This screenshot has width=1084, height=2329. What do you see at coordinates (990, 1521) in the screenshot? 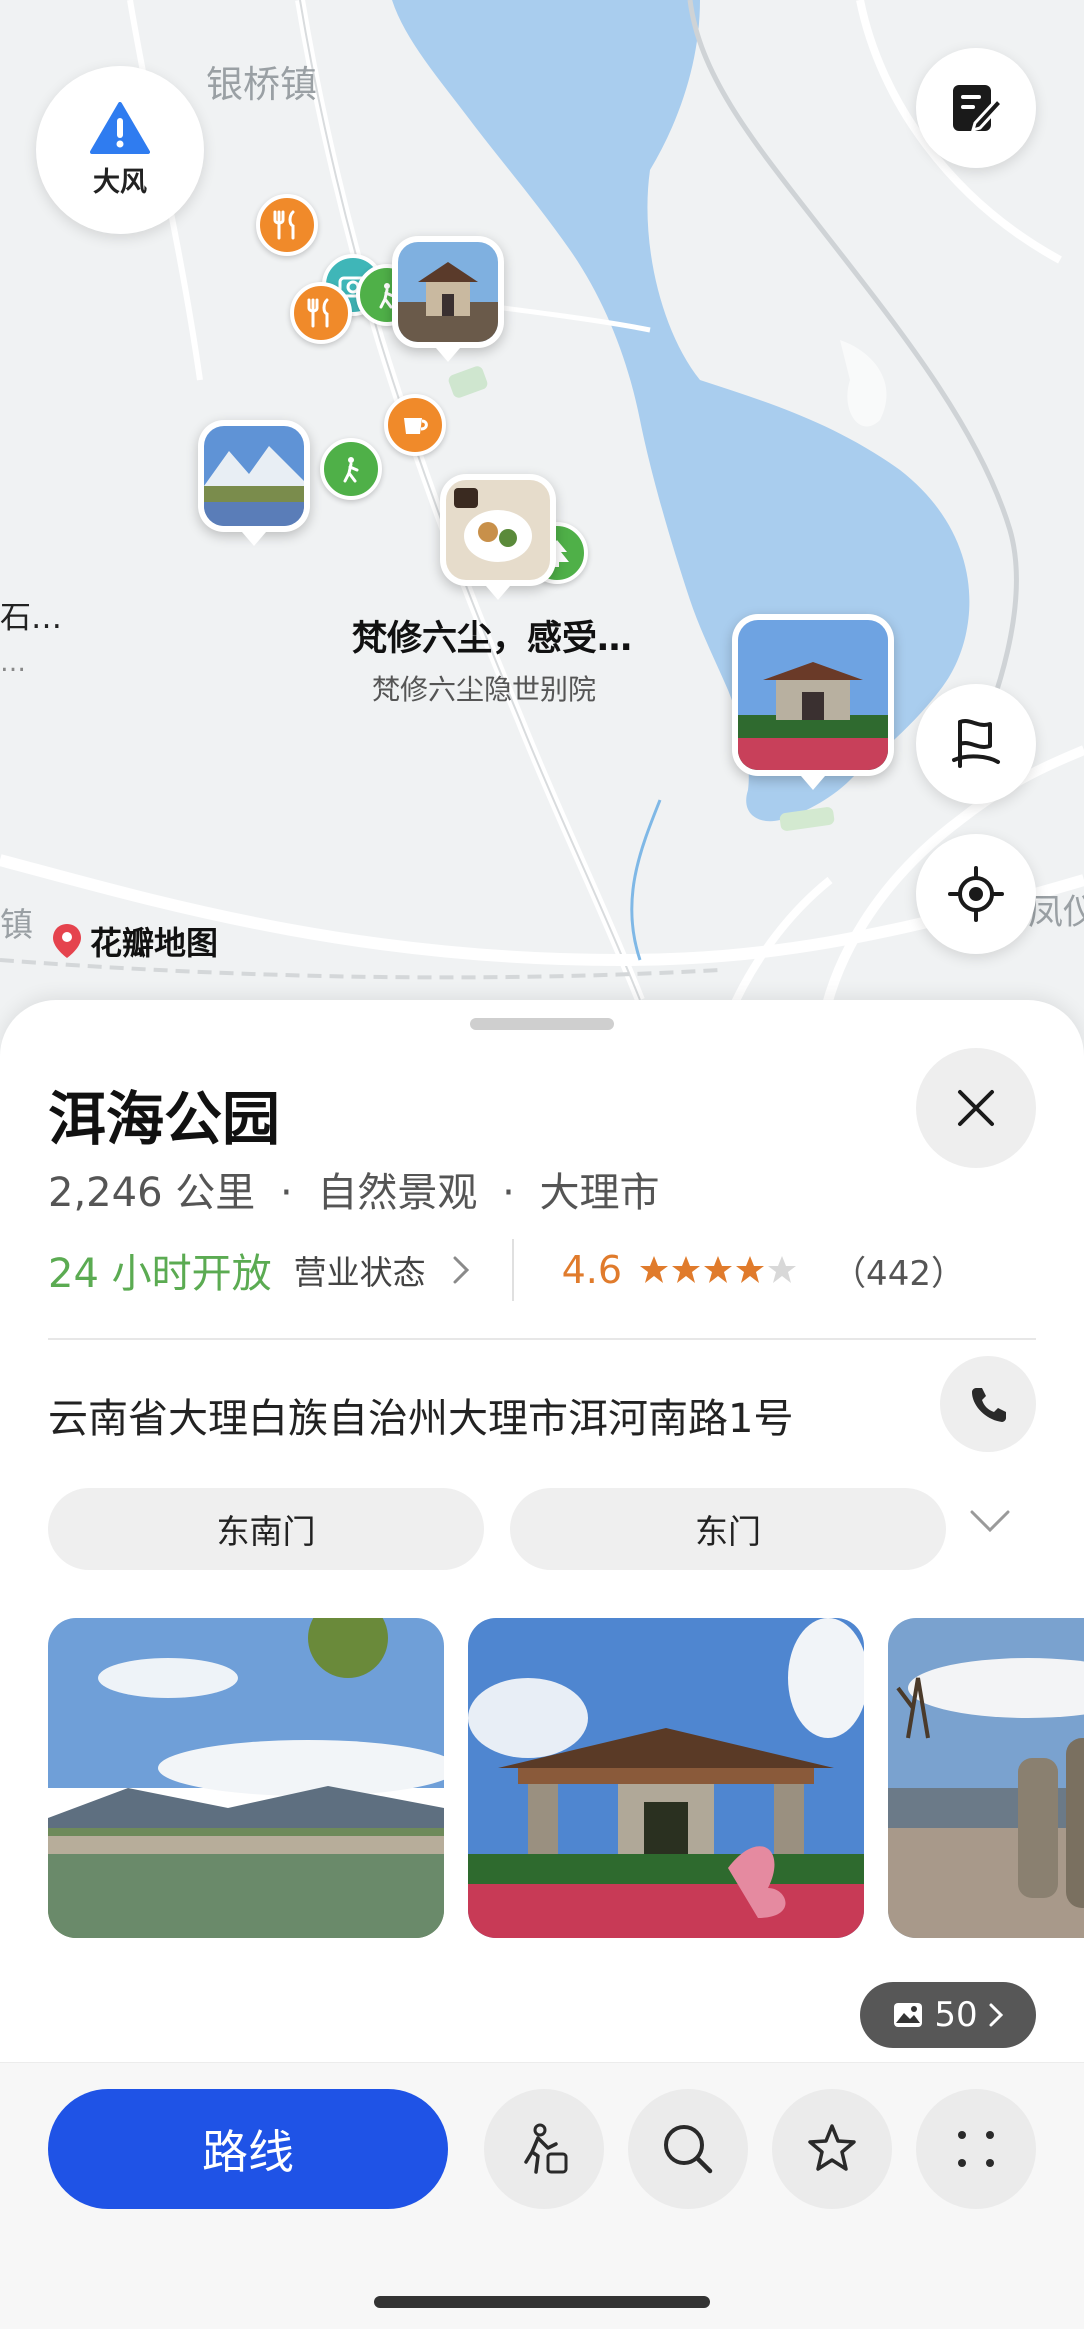
I see `chevron-down-icon` at bounding box center [990, 1521].